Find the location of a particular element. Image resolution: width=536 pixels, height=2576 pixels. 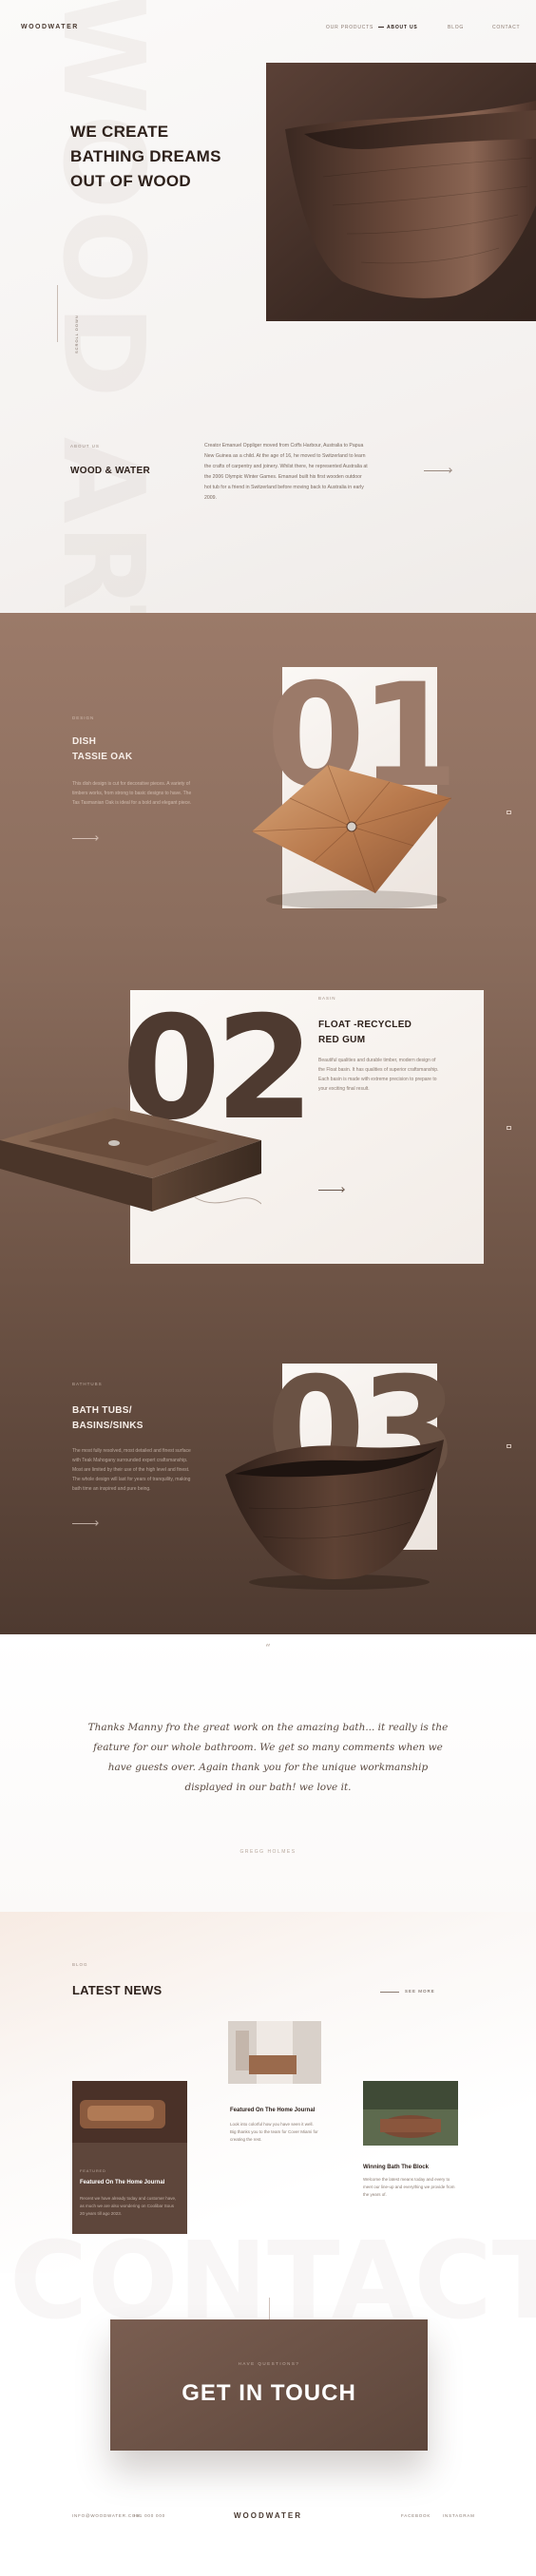

about-read-more-arrow is located at coordinates (438, 470).